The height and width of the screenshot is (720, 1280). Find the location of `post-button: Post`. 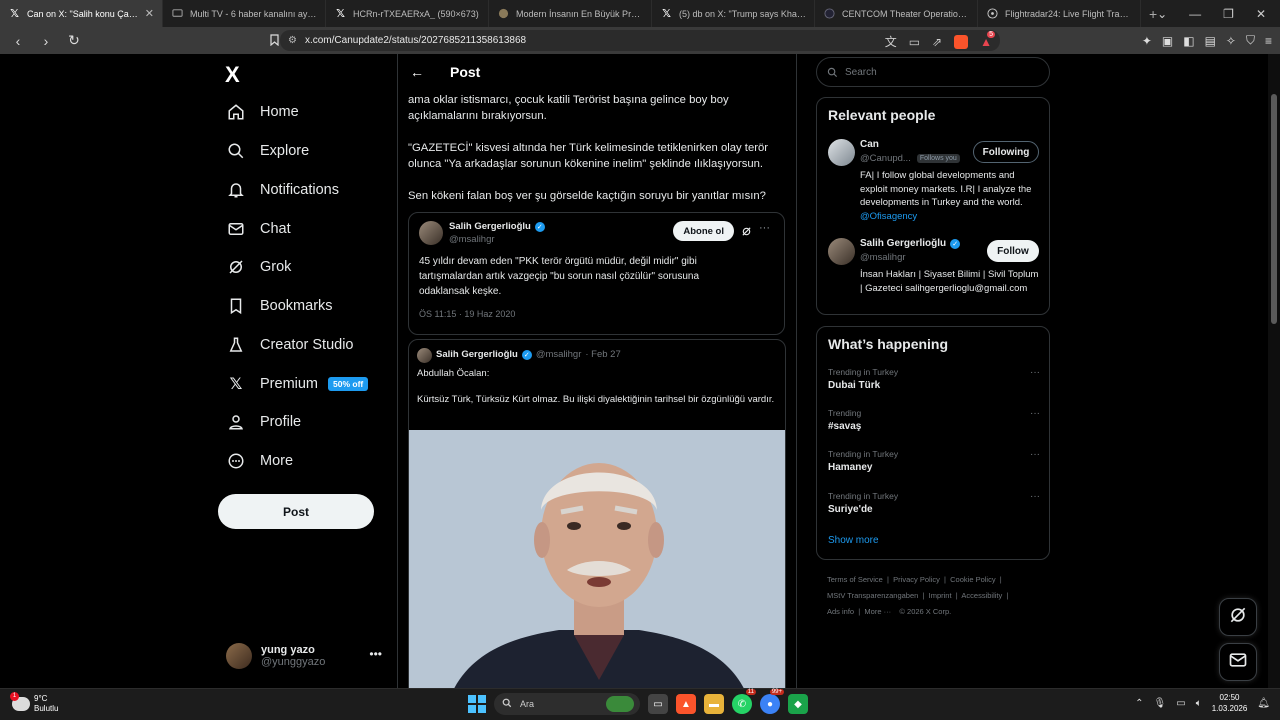

post-button: Post is located at coordinates (296, 511).